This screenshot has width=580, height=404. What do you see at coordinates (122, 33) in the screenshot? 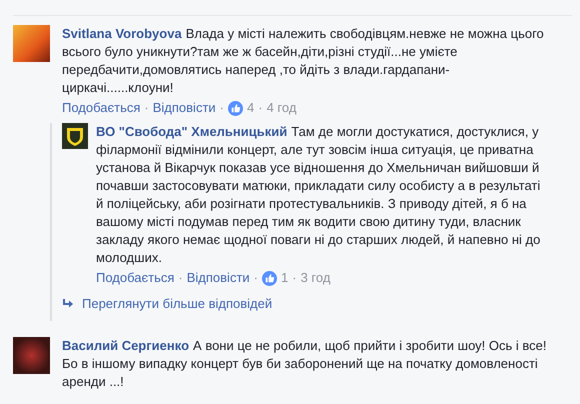
I see `author-link: Svitlana Vorobyova` at bounding box center [122, 33].